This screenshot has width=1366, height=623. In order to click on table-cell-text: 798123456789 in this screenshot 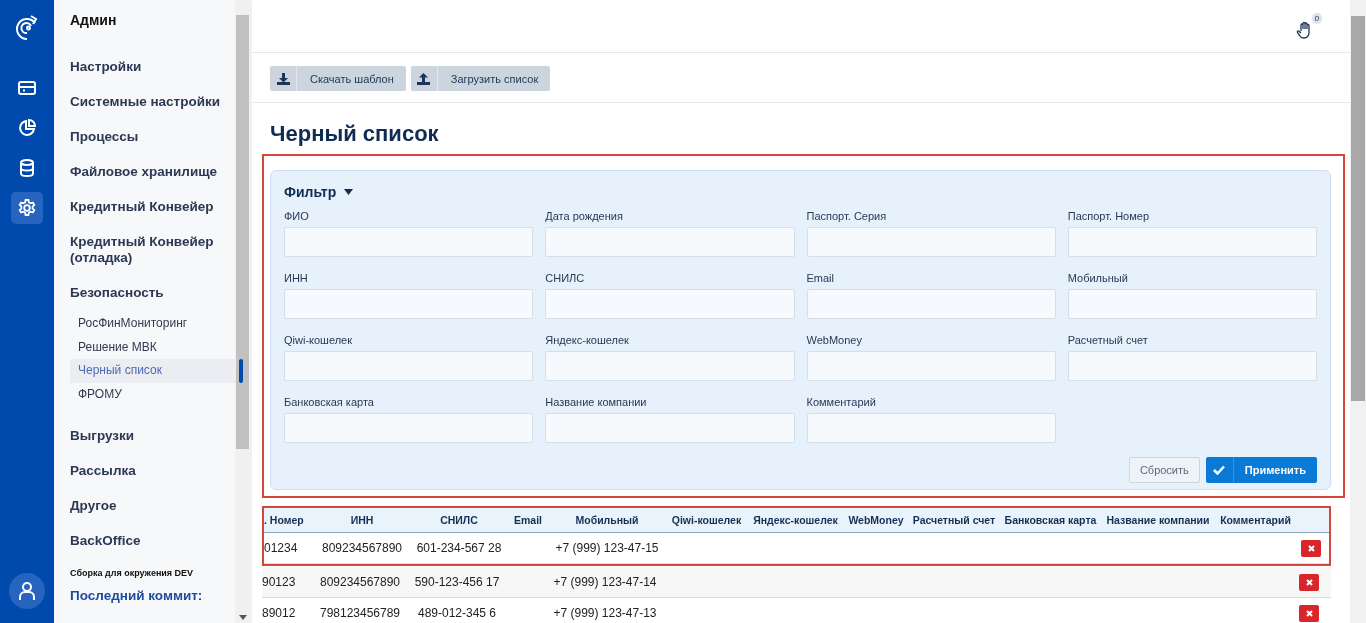, I will do `click(360, 613)`.